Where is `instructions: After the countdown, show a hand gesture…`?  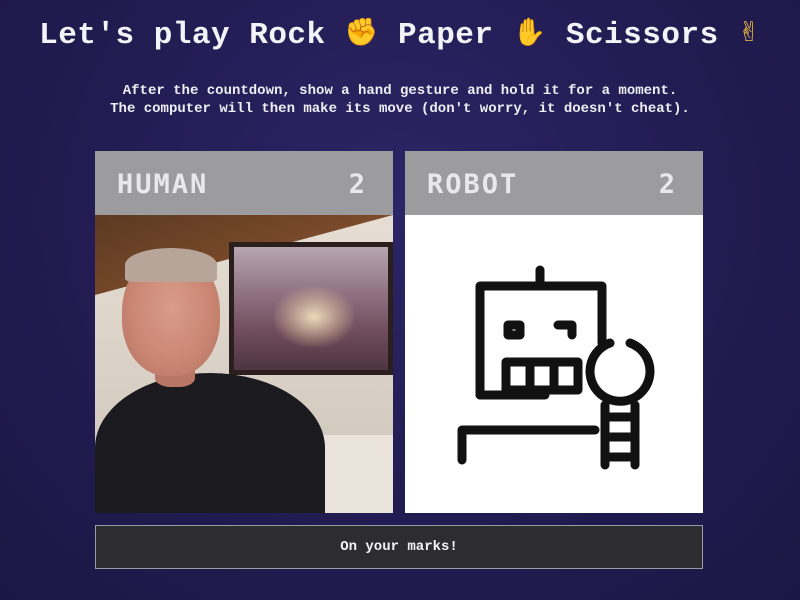 instructions: After the countdown, show a hand gesture… is located at coordinates (400, 100).